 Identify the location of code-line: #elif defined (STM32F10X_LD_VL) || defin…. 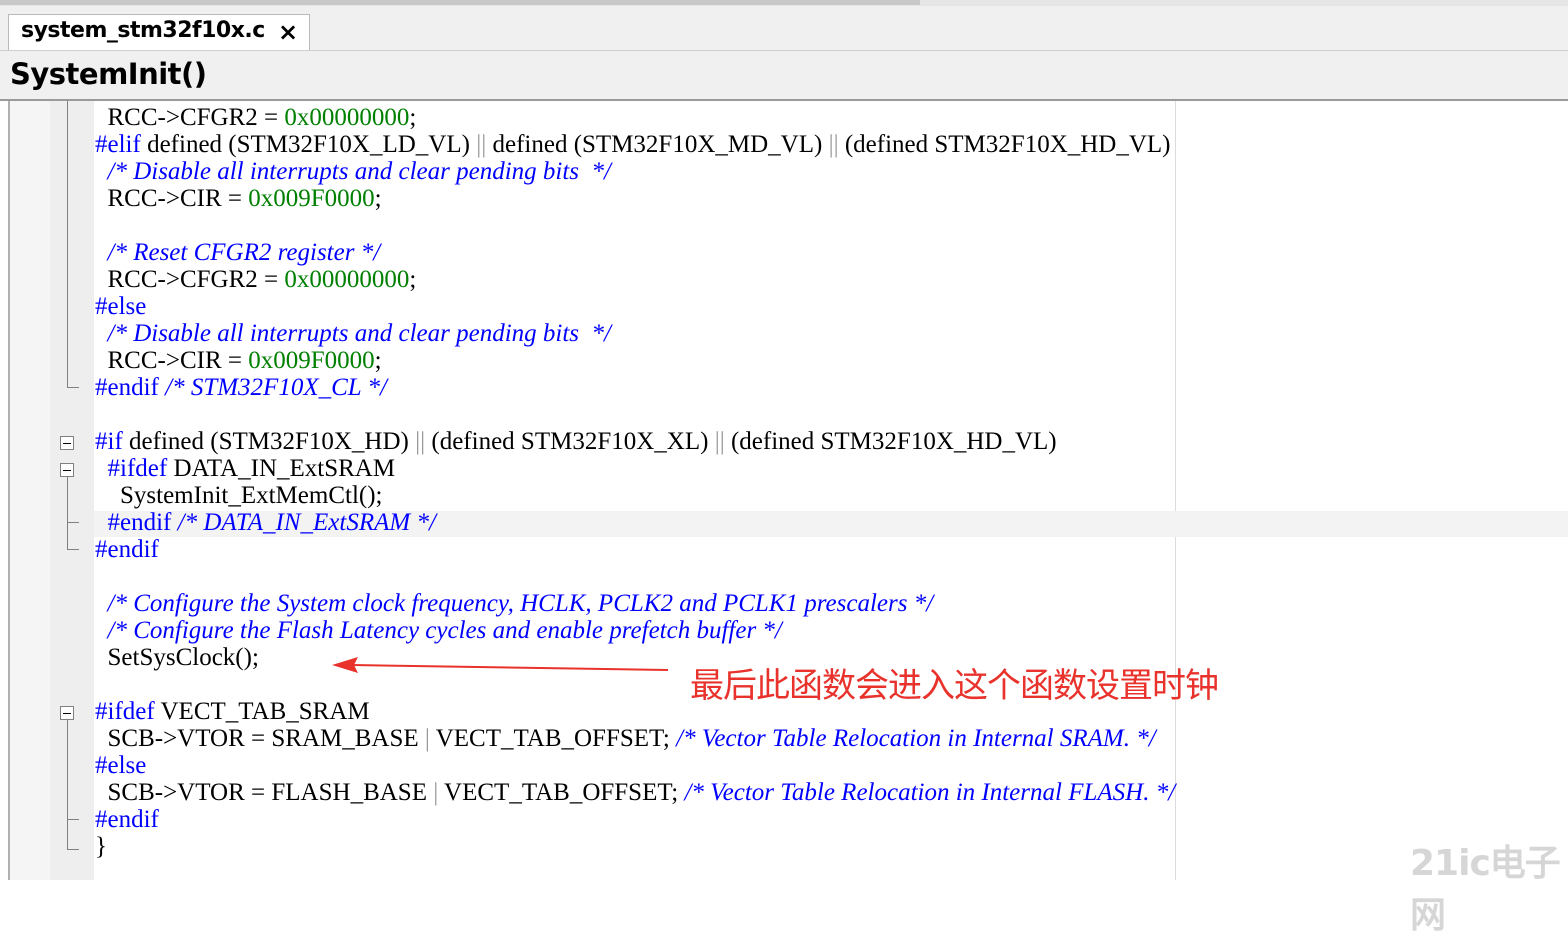
(635, 144).